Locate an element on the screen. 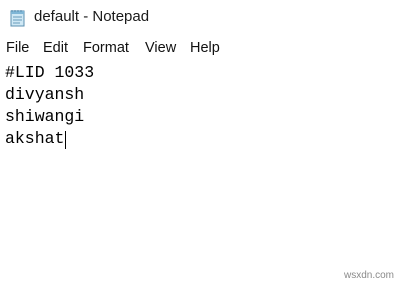 This screenshot has height=287, width=400. menu-format: Format is located at coordinates (106, 48).